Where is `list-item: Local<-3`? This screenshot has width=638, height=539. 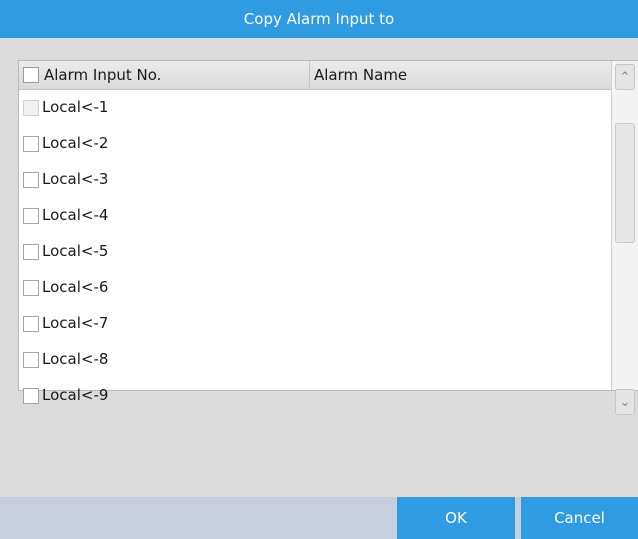 list-item: Local<-3 is located at coordinates (315, 180).